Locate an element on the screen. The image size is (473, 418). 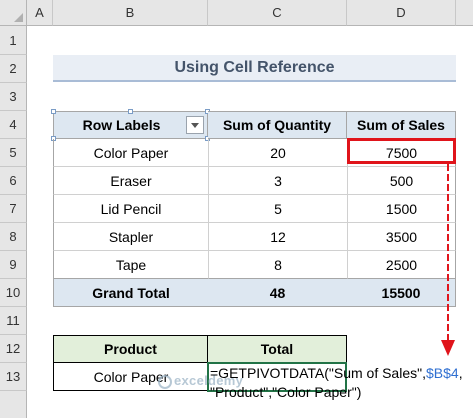
column-header-b: B is located at coordinates (130, 13).